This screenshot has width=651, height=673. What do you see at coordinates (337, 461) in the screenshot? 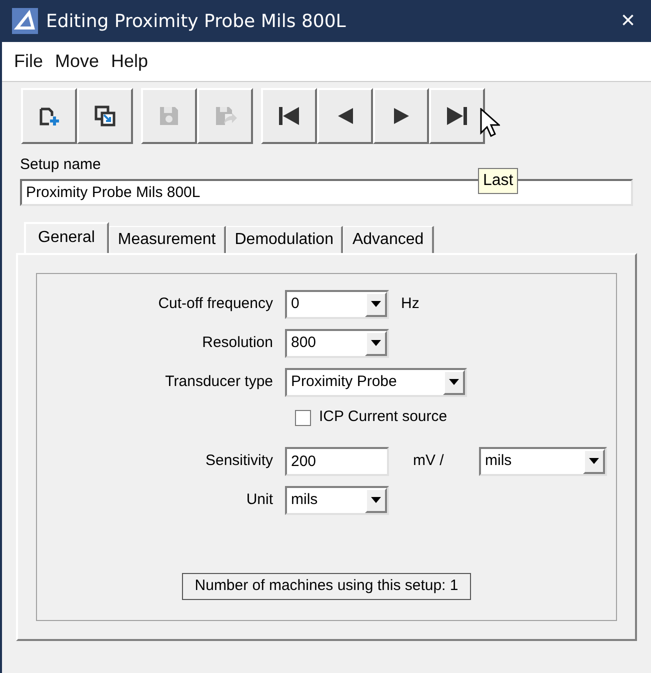
I see `text-field: 200` at bounding box center [337, 461].